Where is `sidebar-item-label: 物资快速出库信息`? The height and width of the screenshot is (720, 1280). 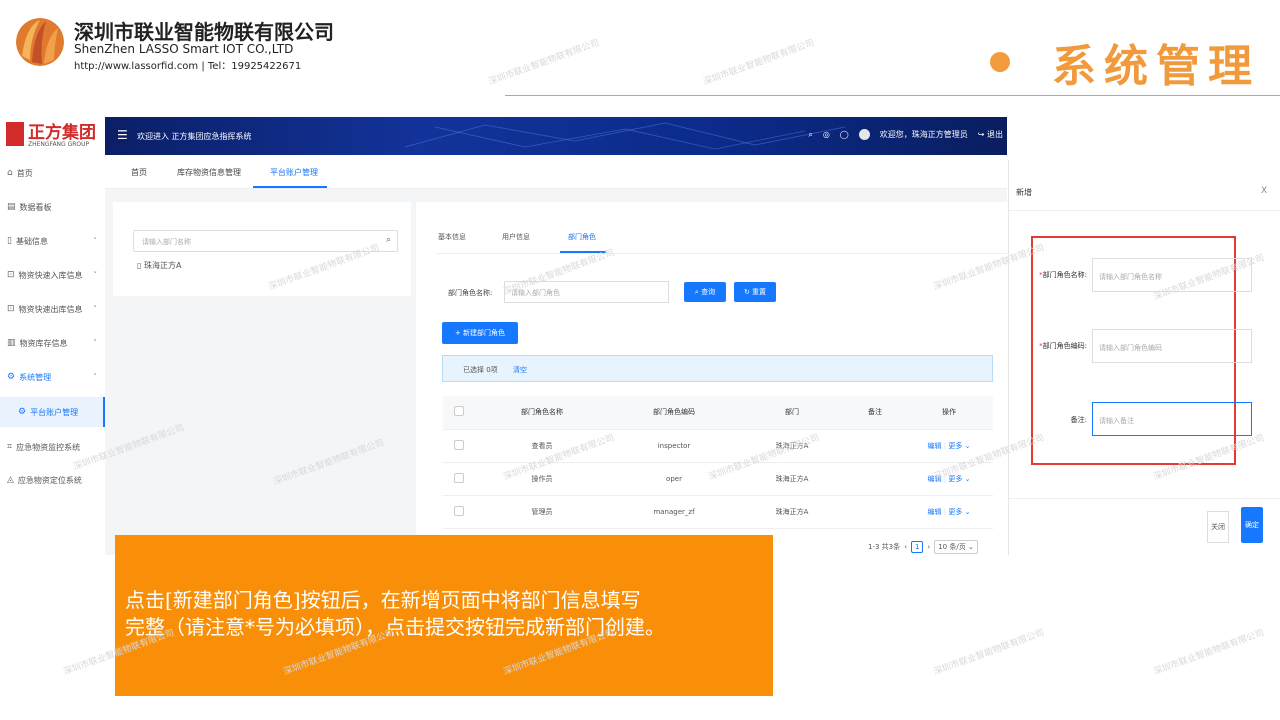
sidebar-item-label: 物资快速出库信息 is located at coordinates (50, 309).